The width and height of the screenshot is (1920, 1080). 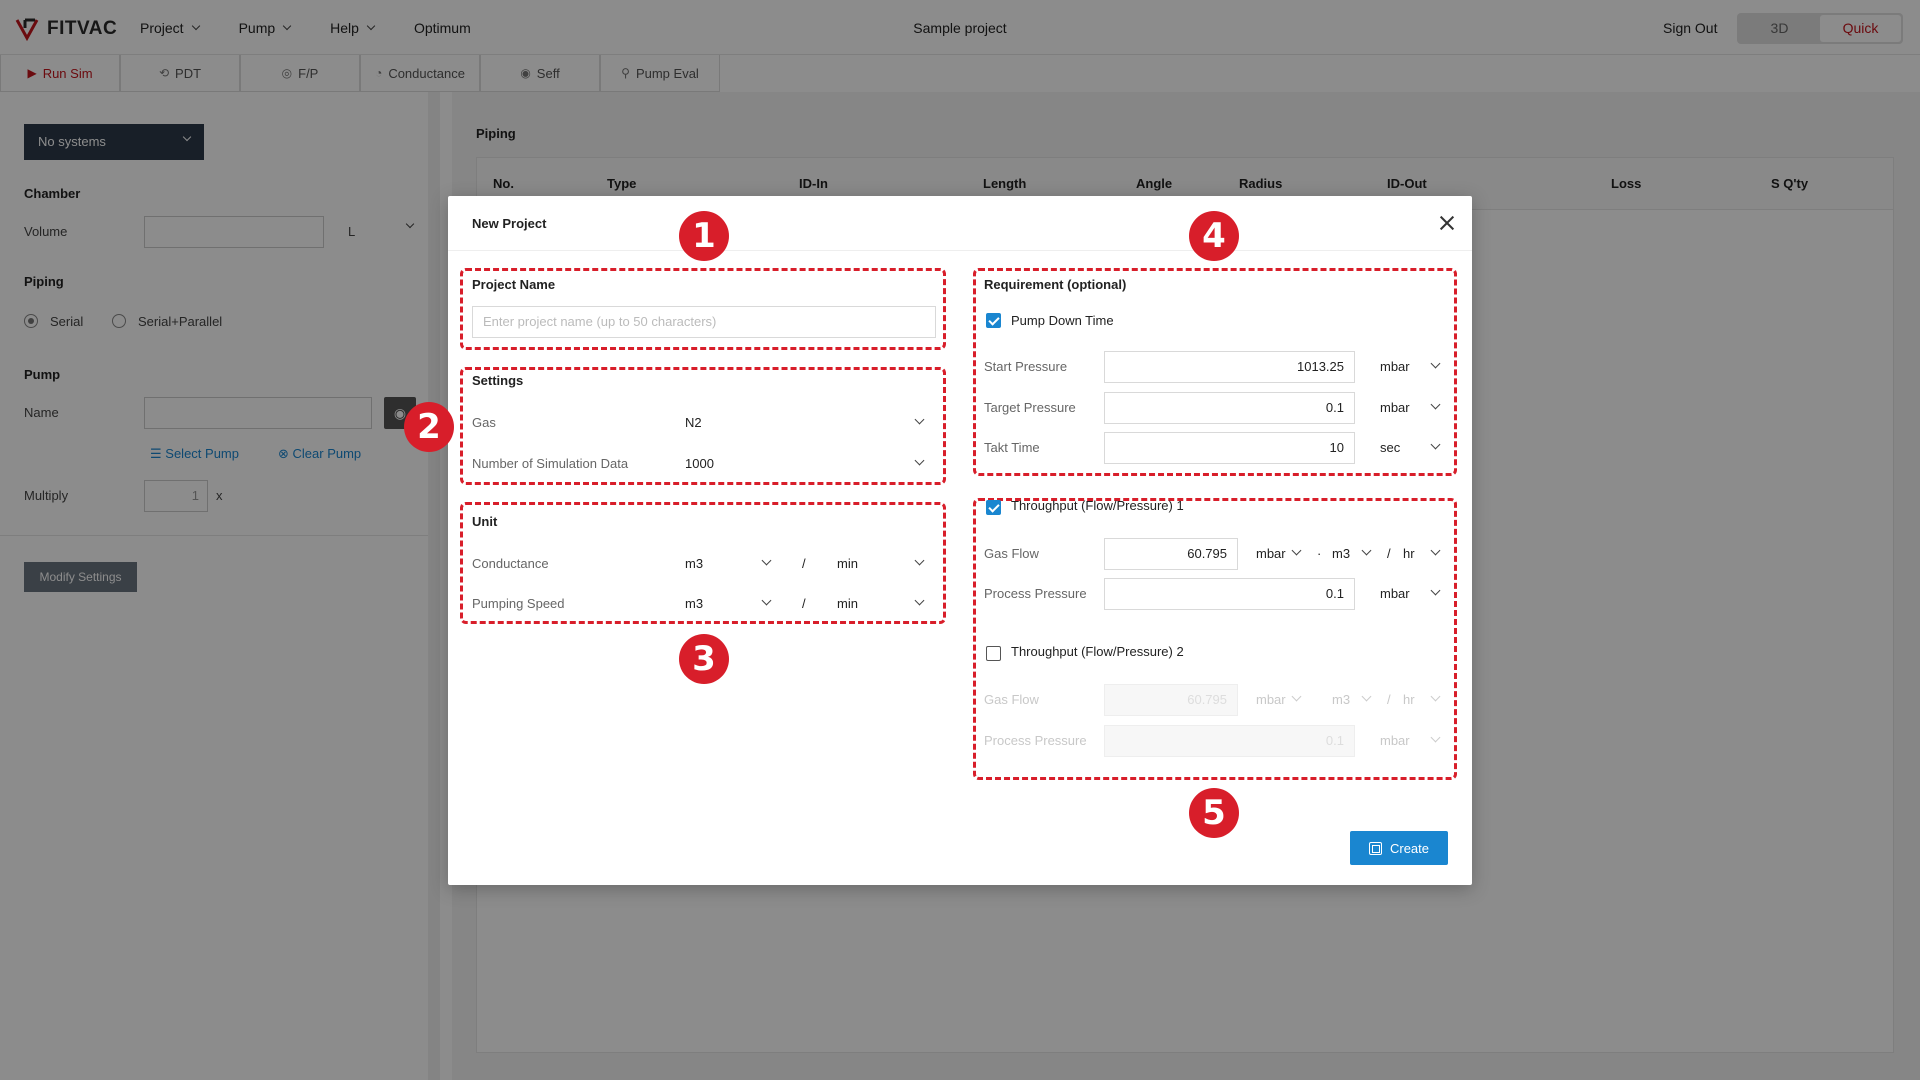 I want to click on process-pressure-2-input: 0.1, so click(x=1229, y=741).